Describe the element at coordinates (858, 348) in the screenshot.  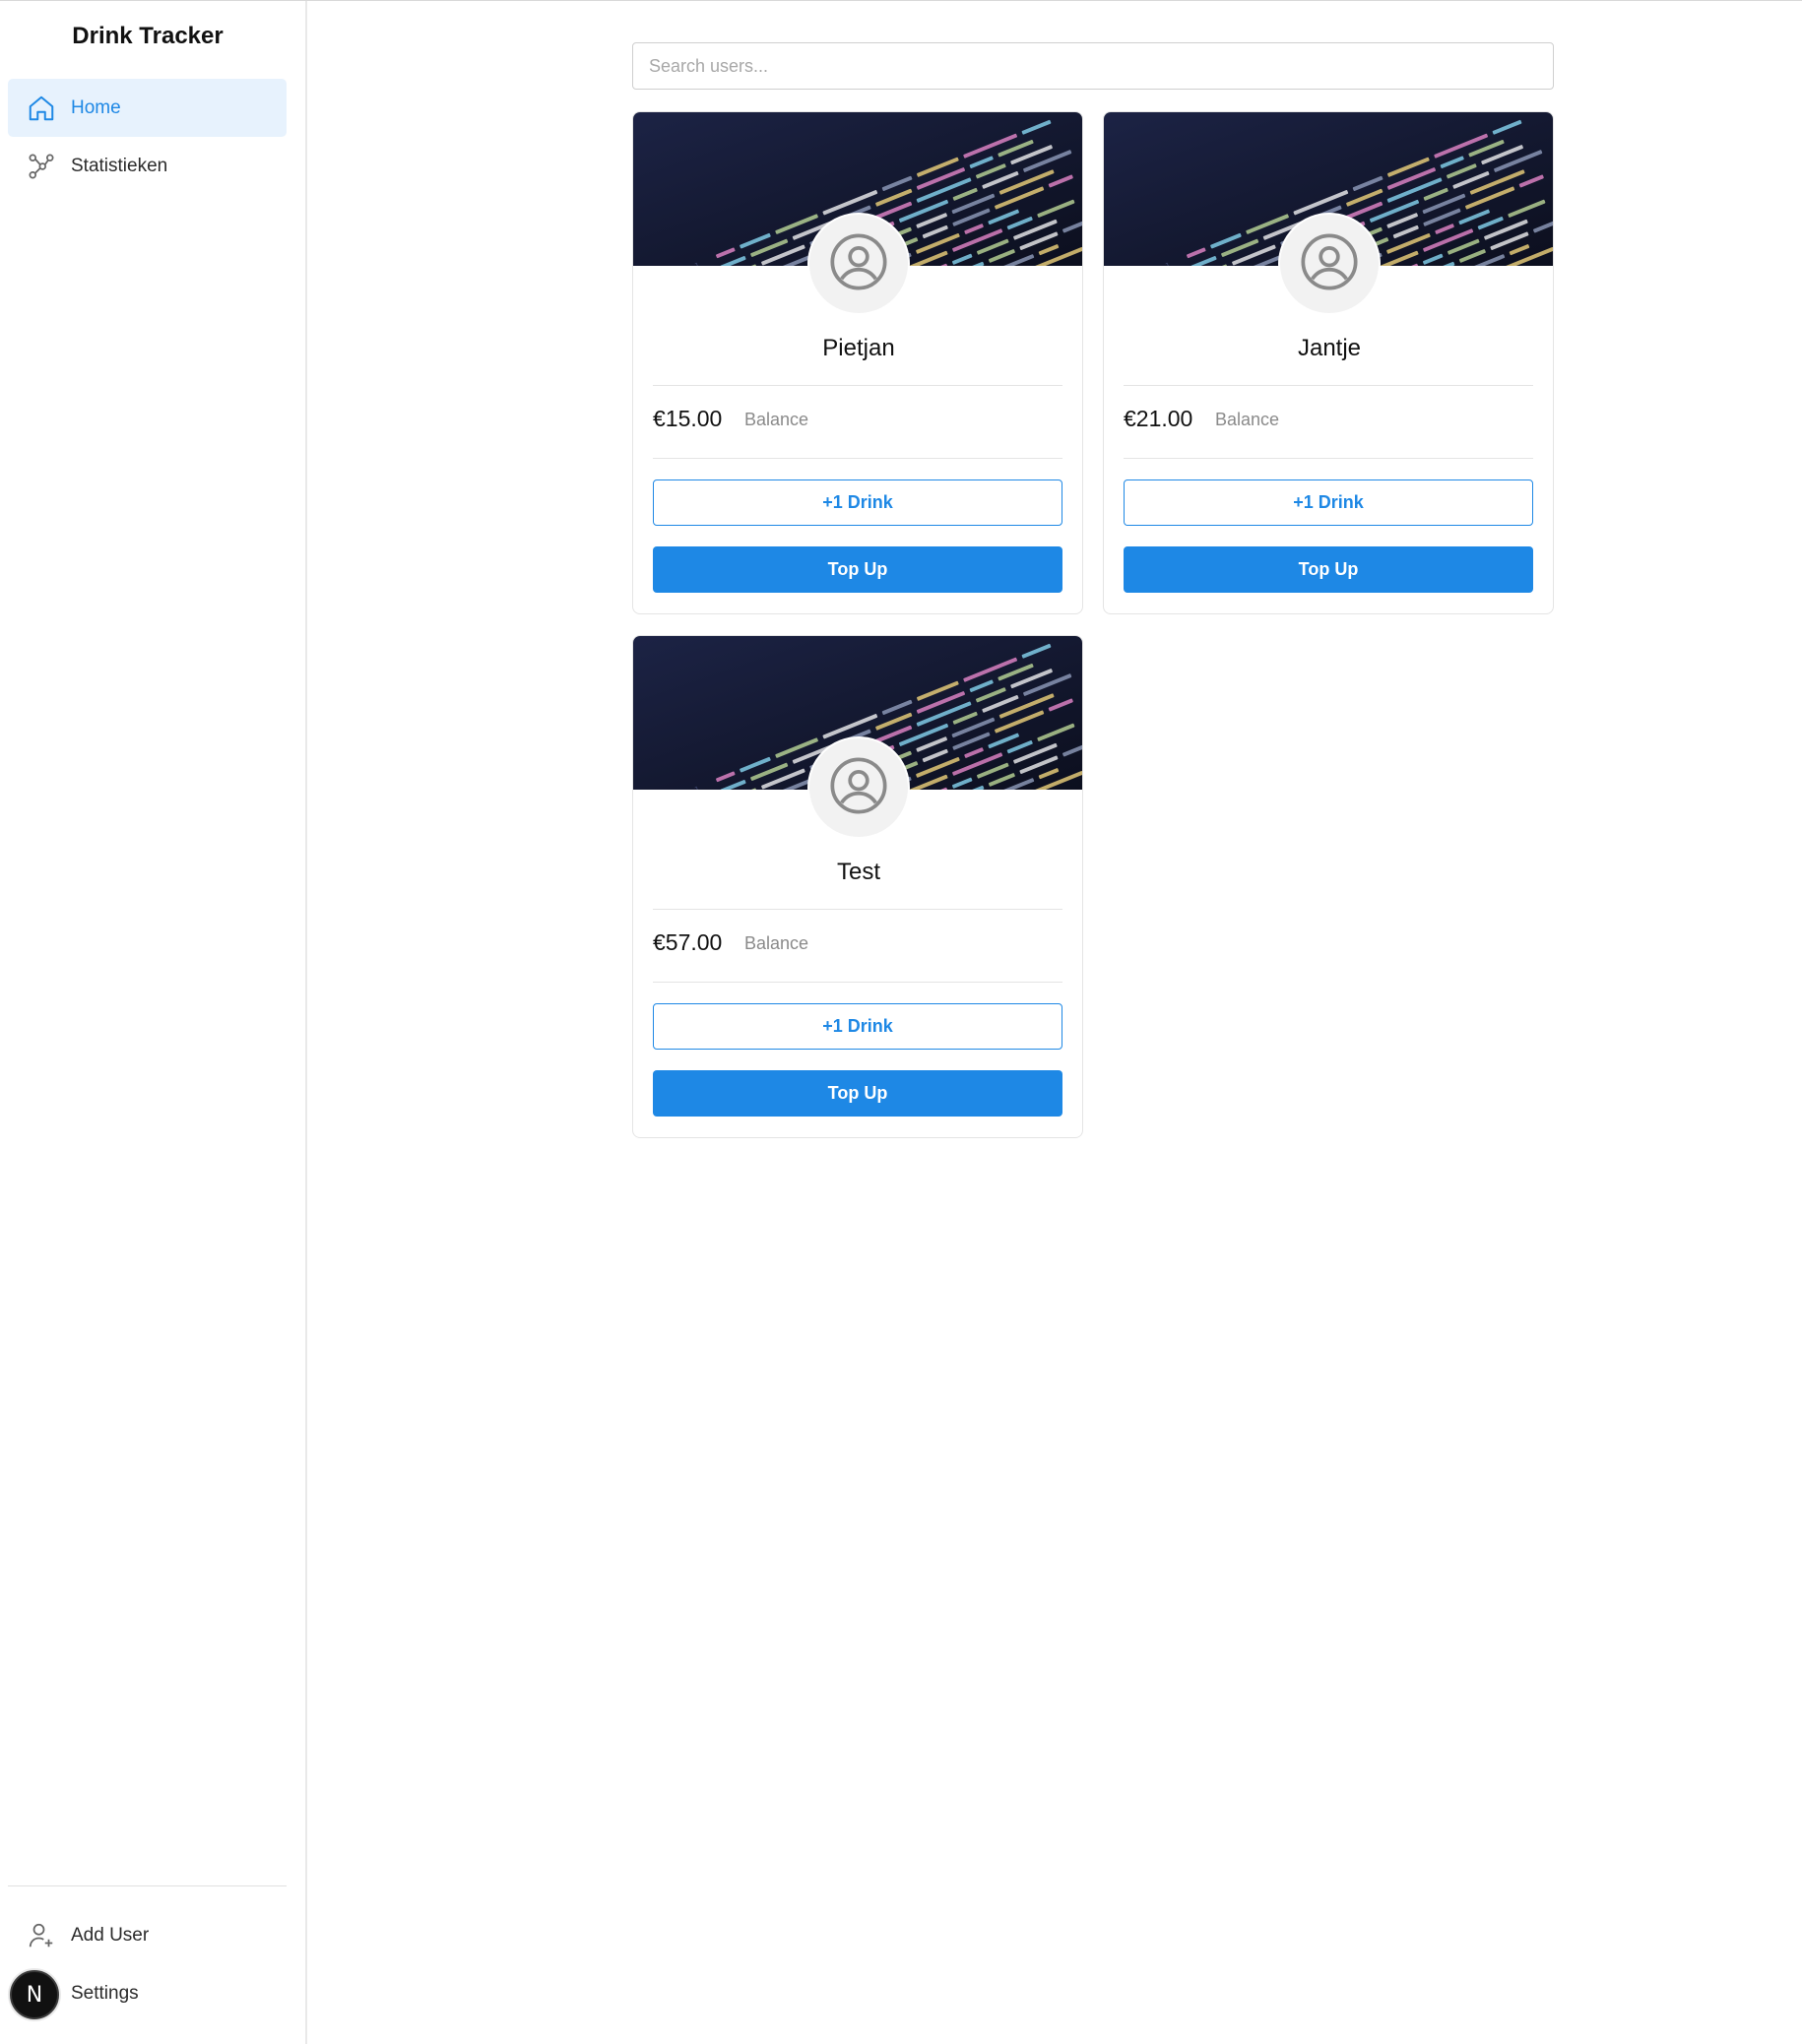
I see `user-name: Pietjan` at that location.